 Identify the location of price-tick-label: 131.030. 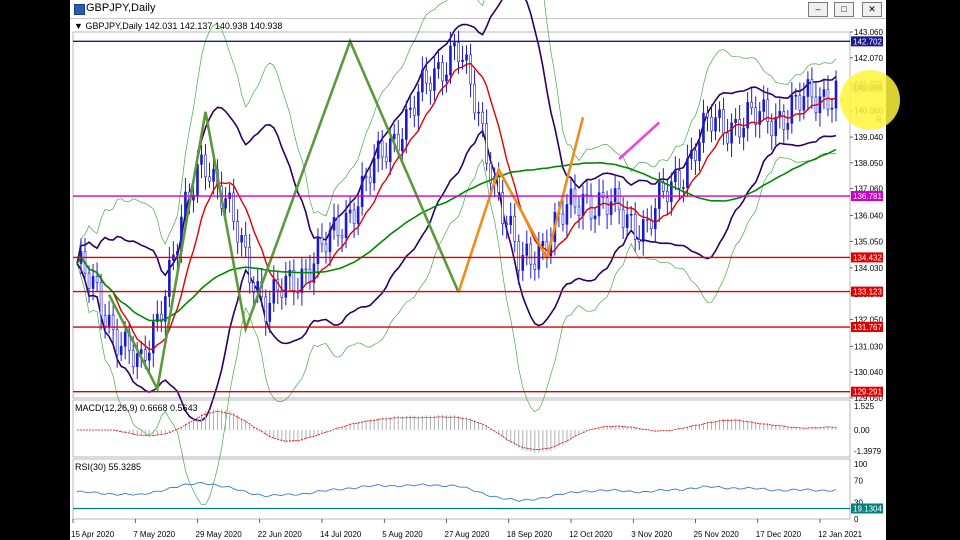
(868, 346).